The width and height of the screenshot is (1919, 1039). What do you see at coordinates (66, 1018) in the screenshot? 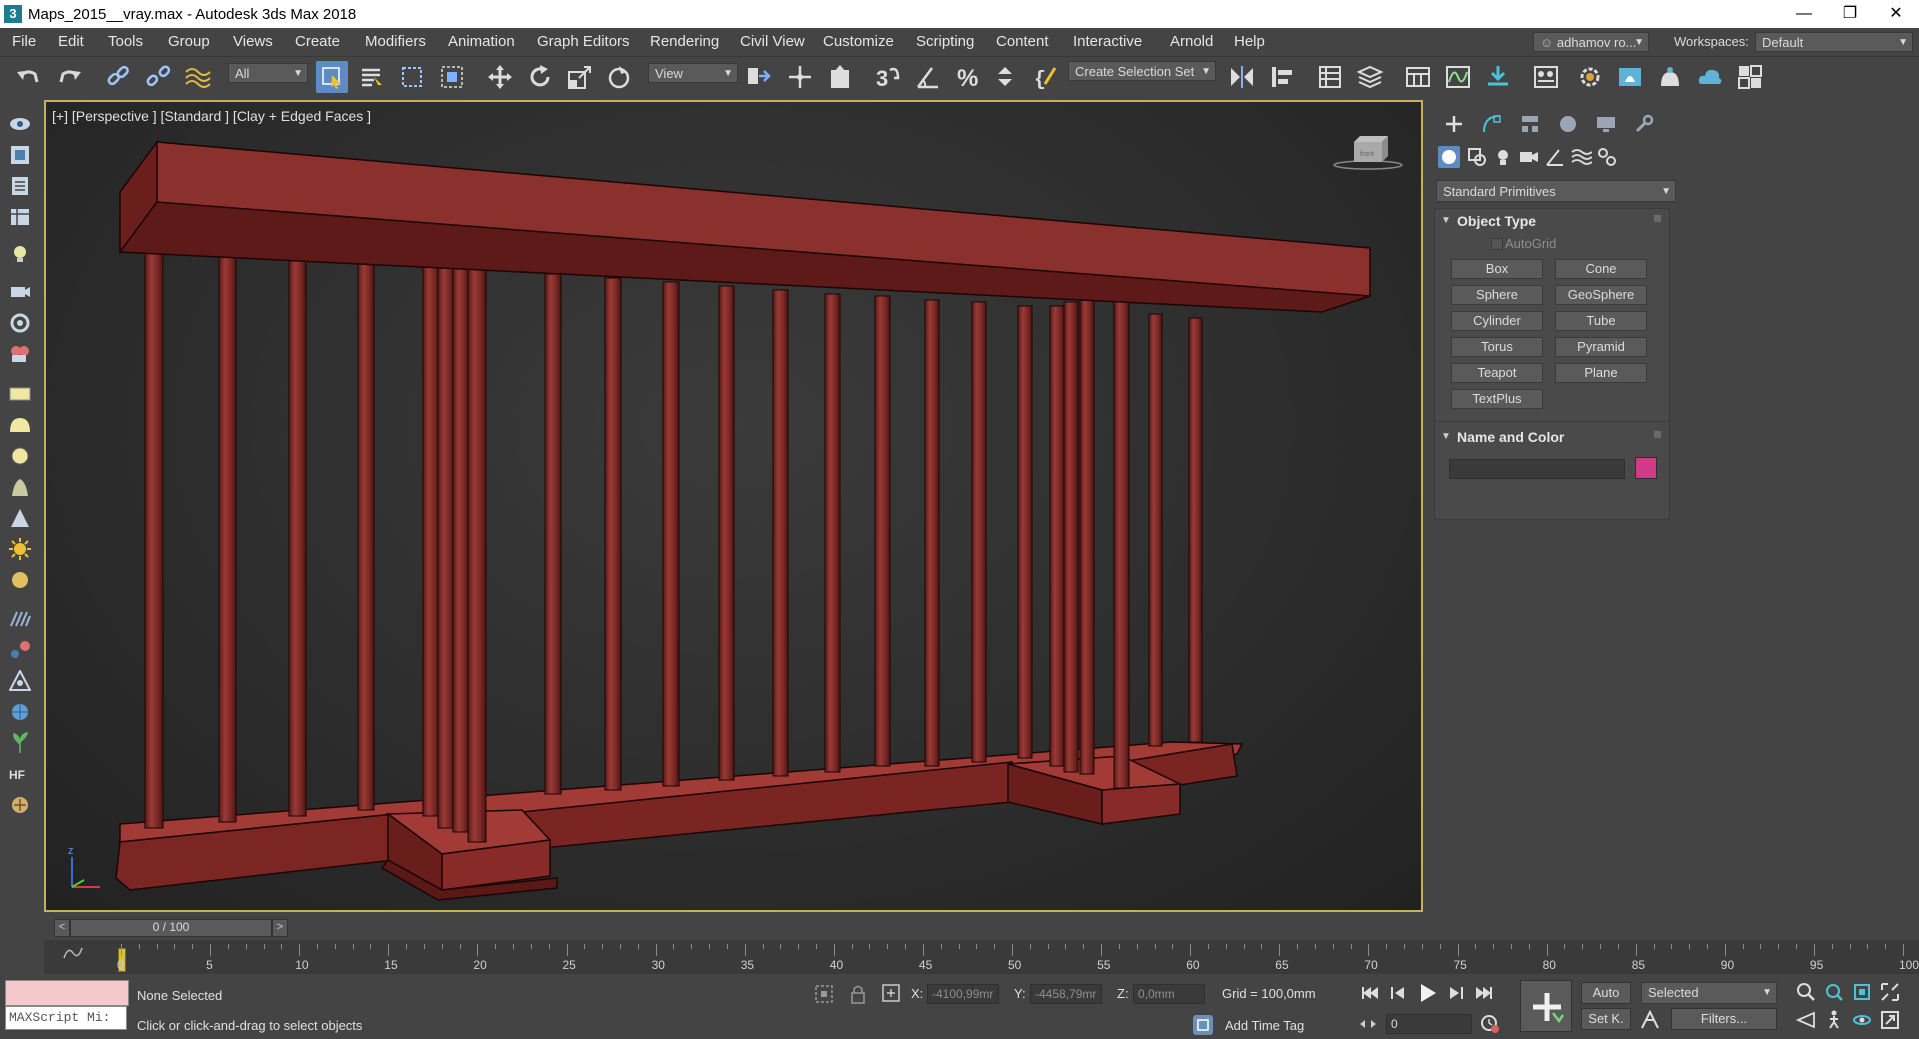
I see `maxscript-mini-listener: MAXScript Mi:` at bounding box center [66, 1018].